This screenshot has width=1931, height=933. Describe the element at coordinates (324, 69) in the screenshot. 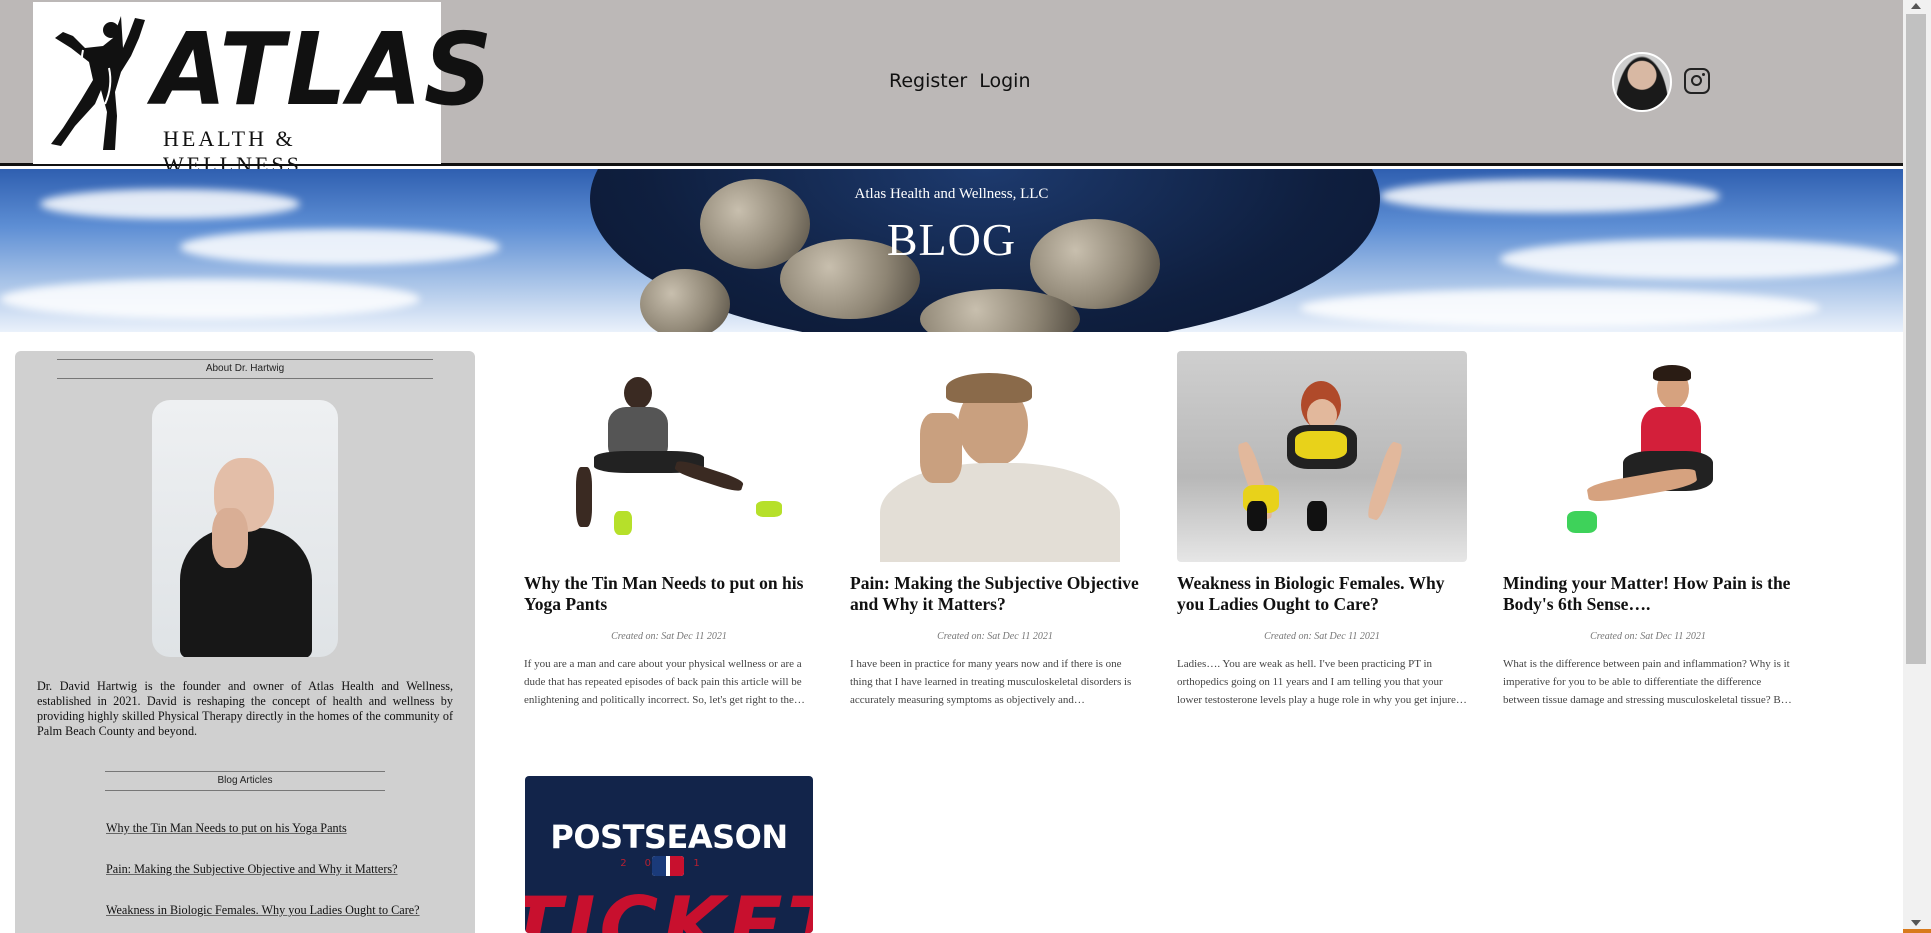

I see `logo-wordmark: ATLAS` at that location.